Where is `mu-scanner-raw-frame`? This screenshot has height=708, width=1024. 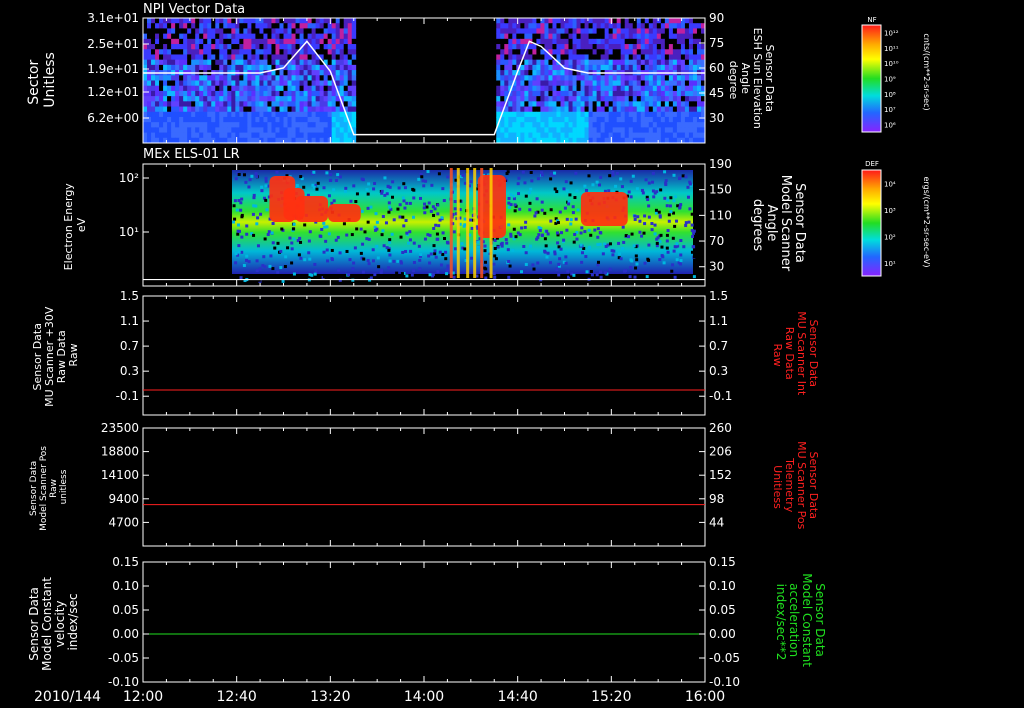
mu-scanner-raw-frame is located at coordinates (424, 355).